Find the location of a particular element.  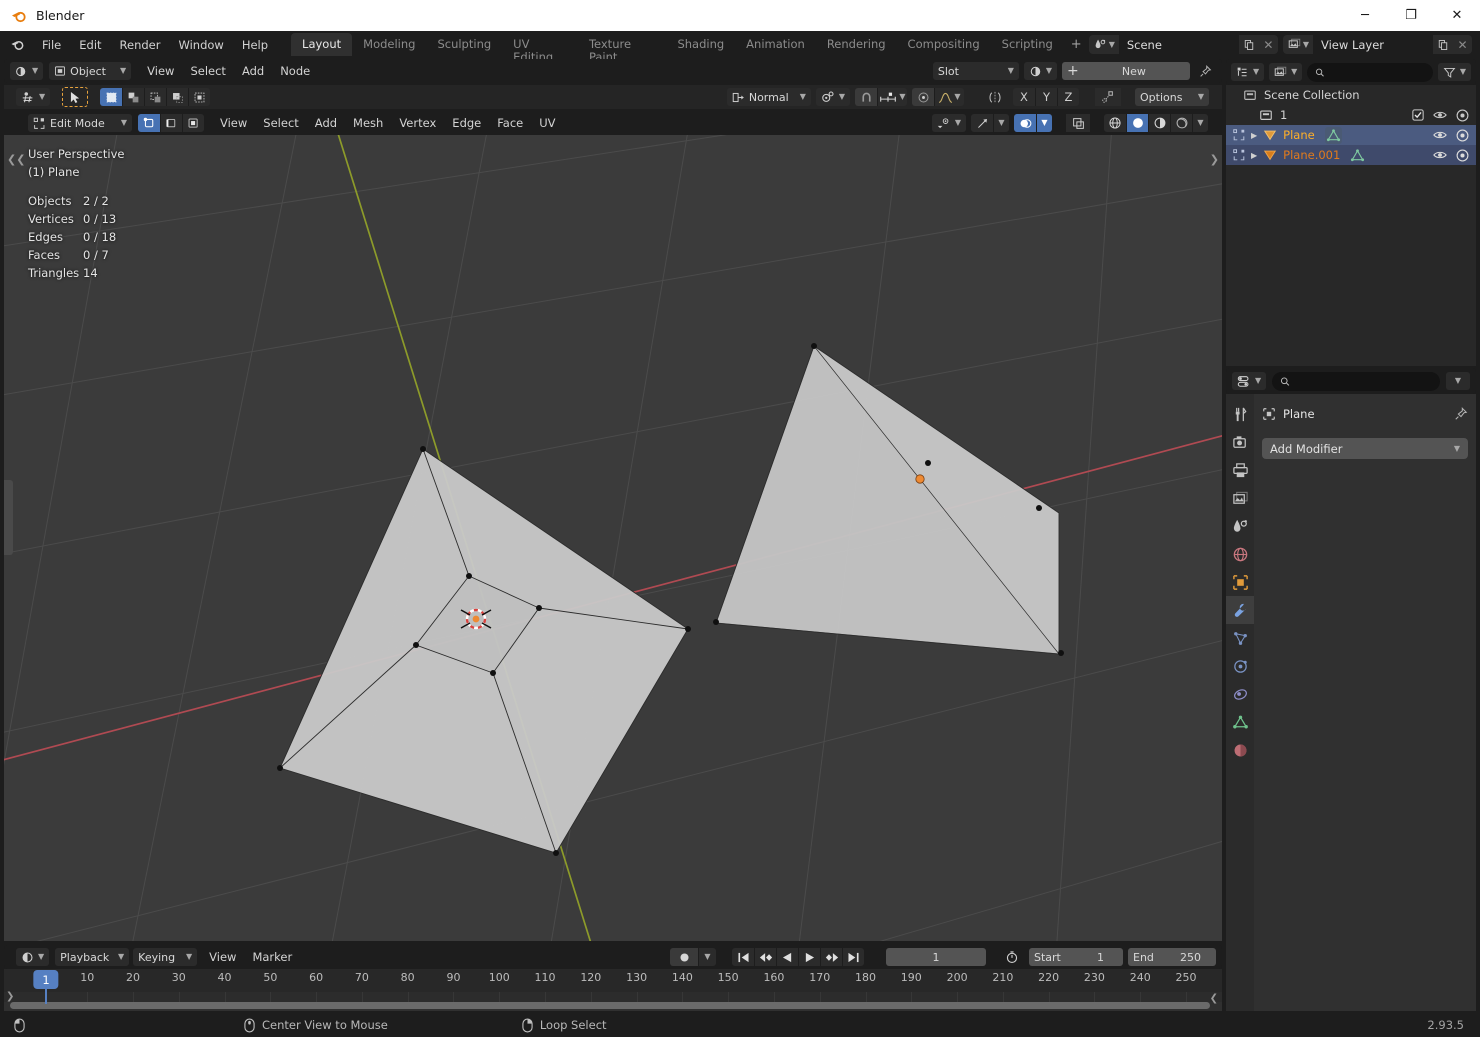

mirror-axis-x-button: X is located at coordinates (1024, 97).